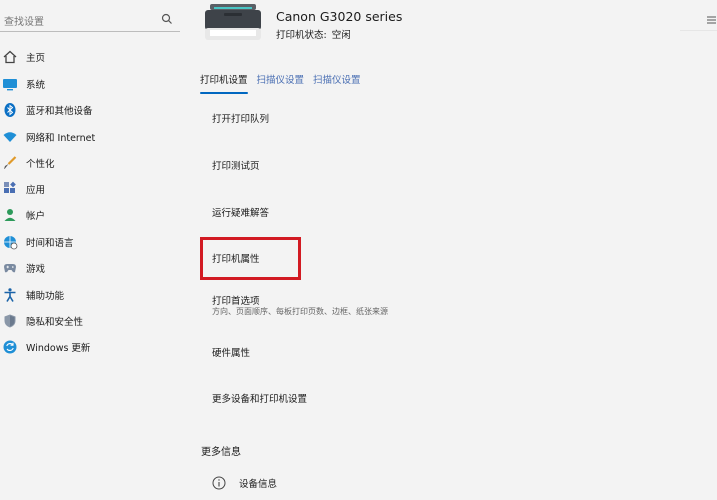 This screenshot has width=717, height=500. Describe the element at coordinates (341, 35) in the screenshot. I see `status-value: 空闲` at that location.